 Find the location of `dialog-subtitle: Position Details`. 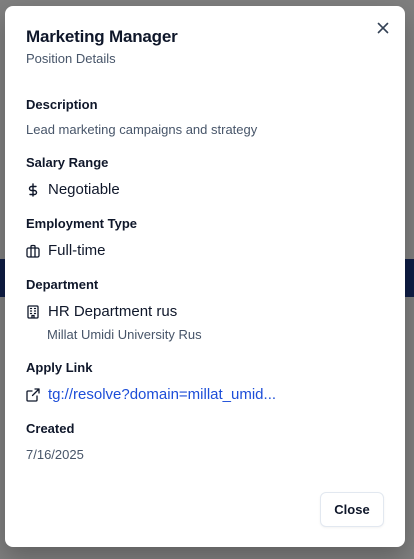

dialog-subtitle: Position Details is located at coordinates (71, 58).